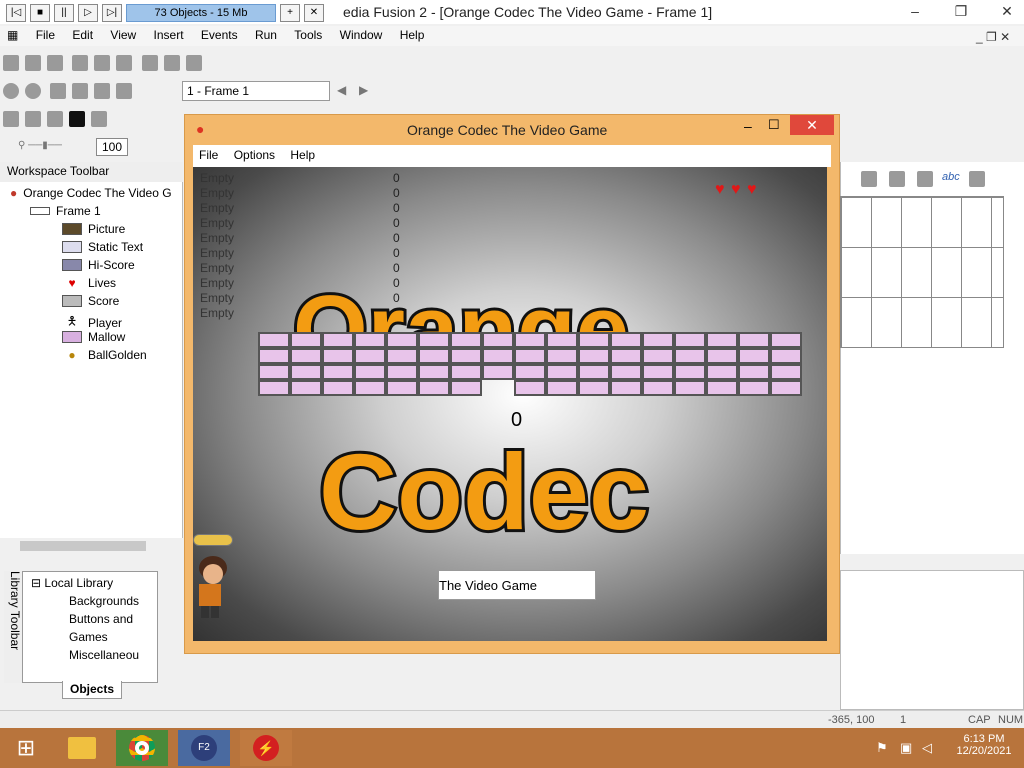 Image resolution: width=1024 pixels, height=768 pixels. Describe the element at coordinates (55, 119) in the screenshot. I see `group-icon` at that location.